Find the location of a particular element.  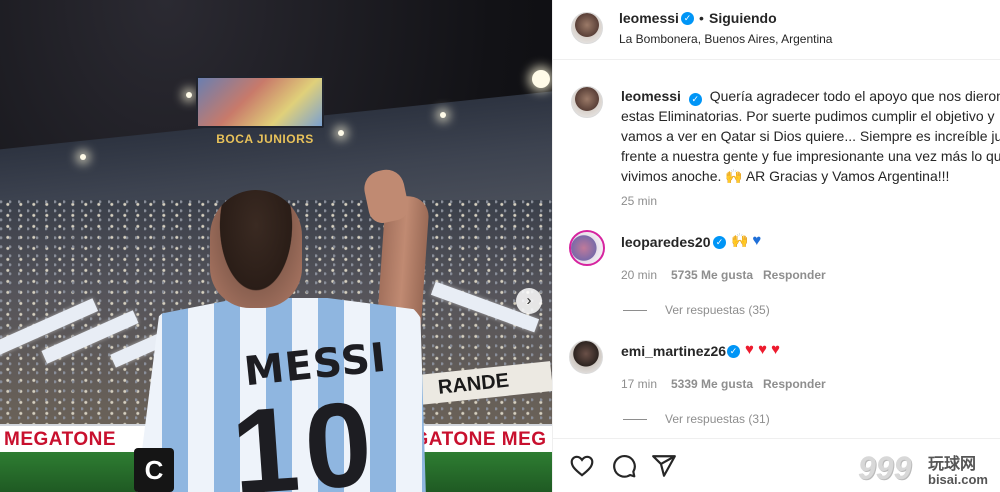

stadium-scoreboard is located at coordinates (260, 102).